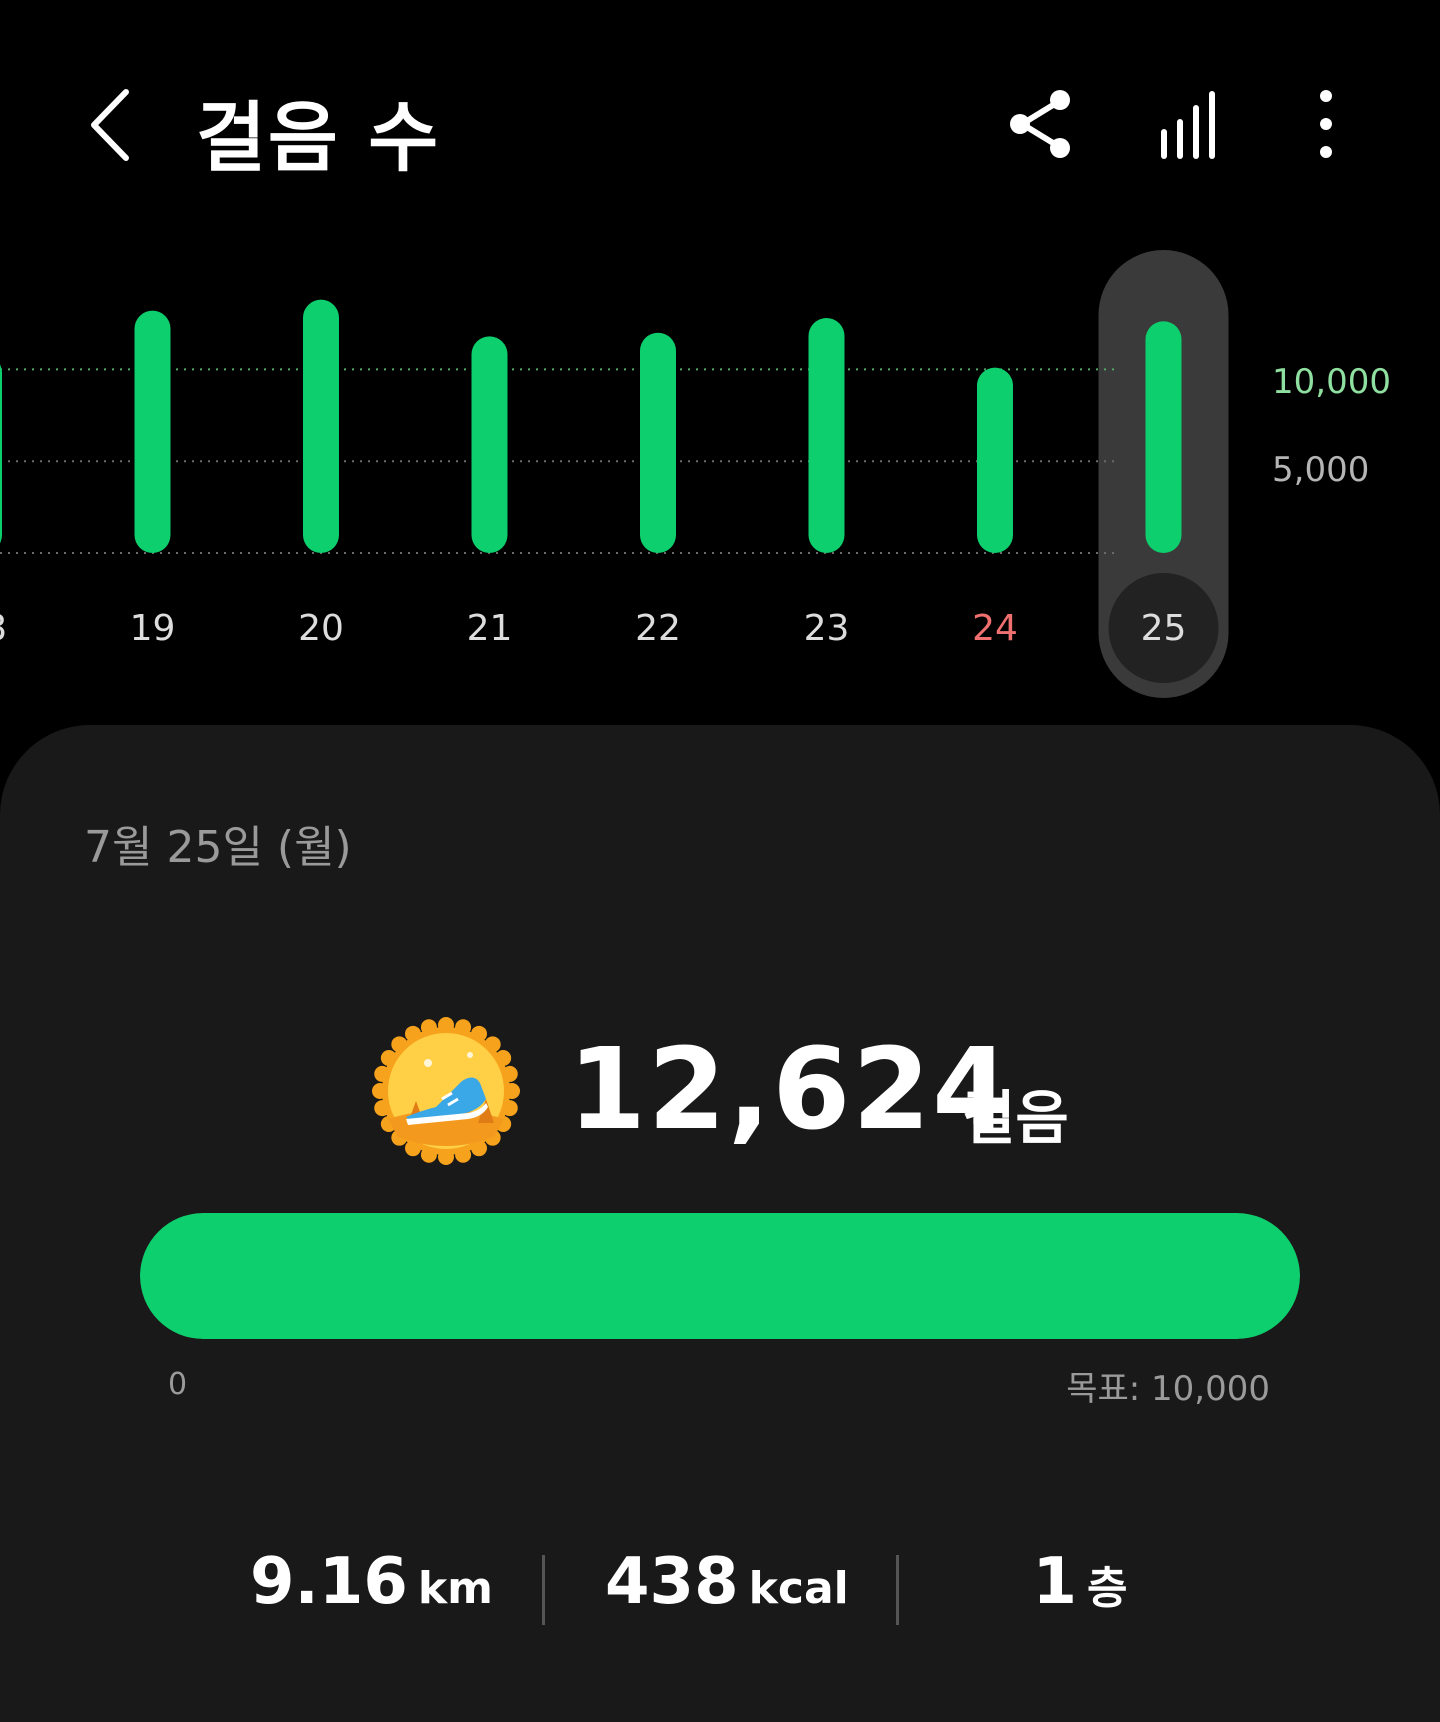 This screenshot has height=1722, width=1440. What do you see at coordinates (658, 628) in the screenshot?
I see `x-label-day-22: 22` at bounding box center [658, 628].